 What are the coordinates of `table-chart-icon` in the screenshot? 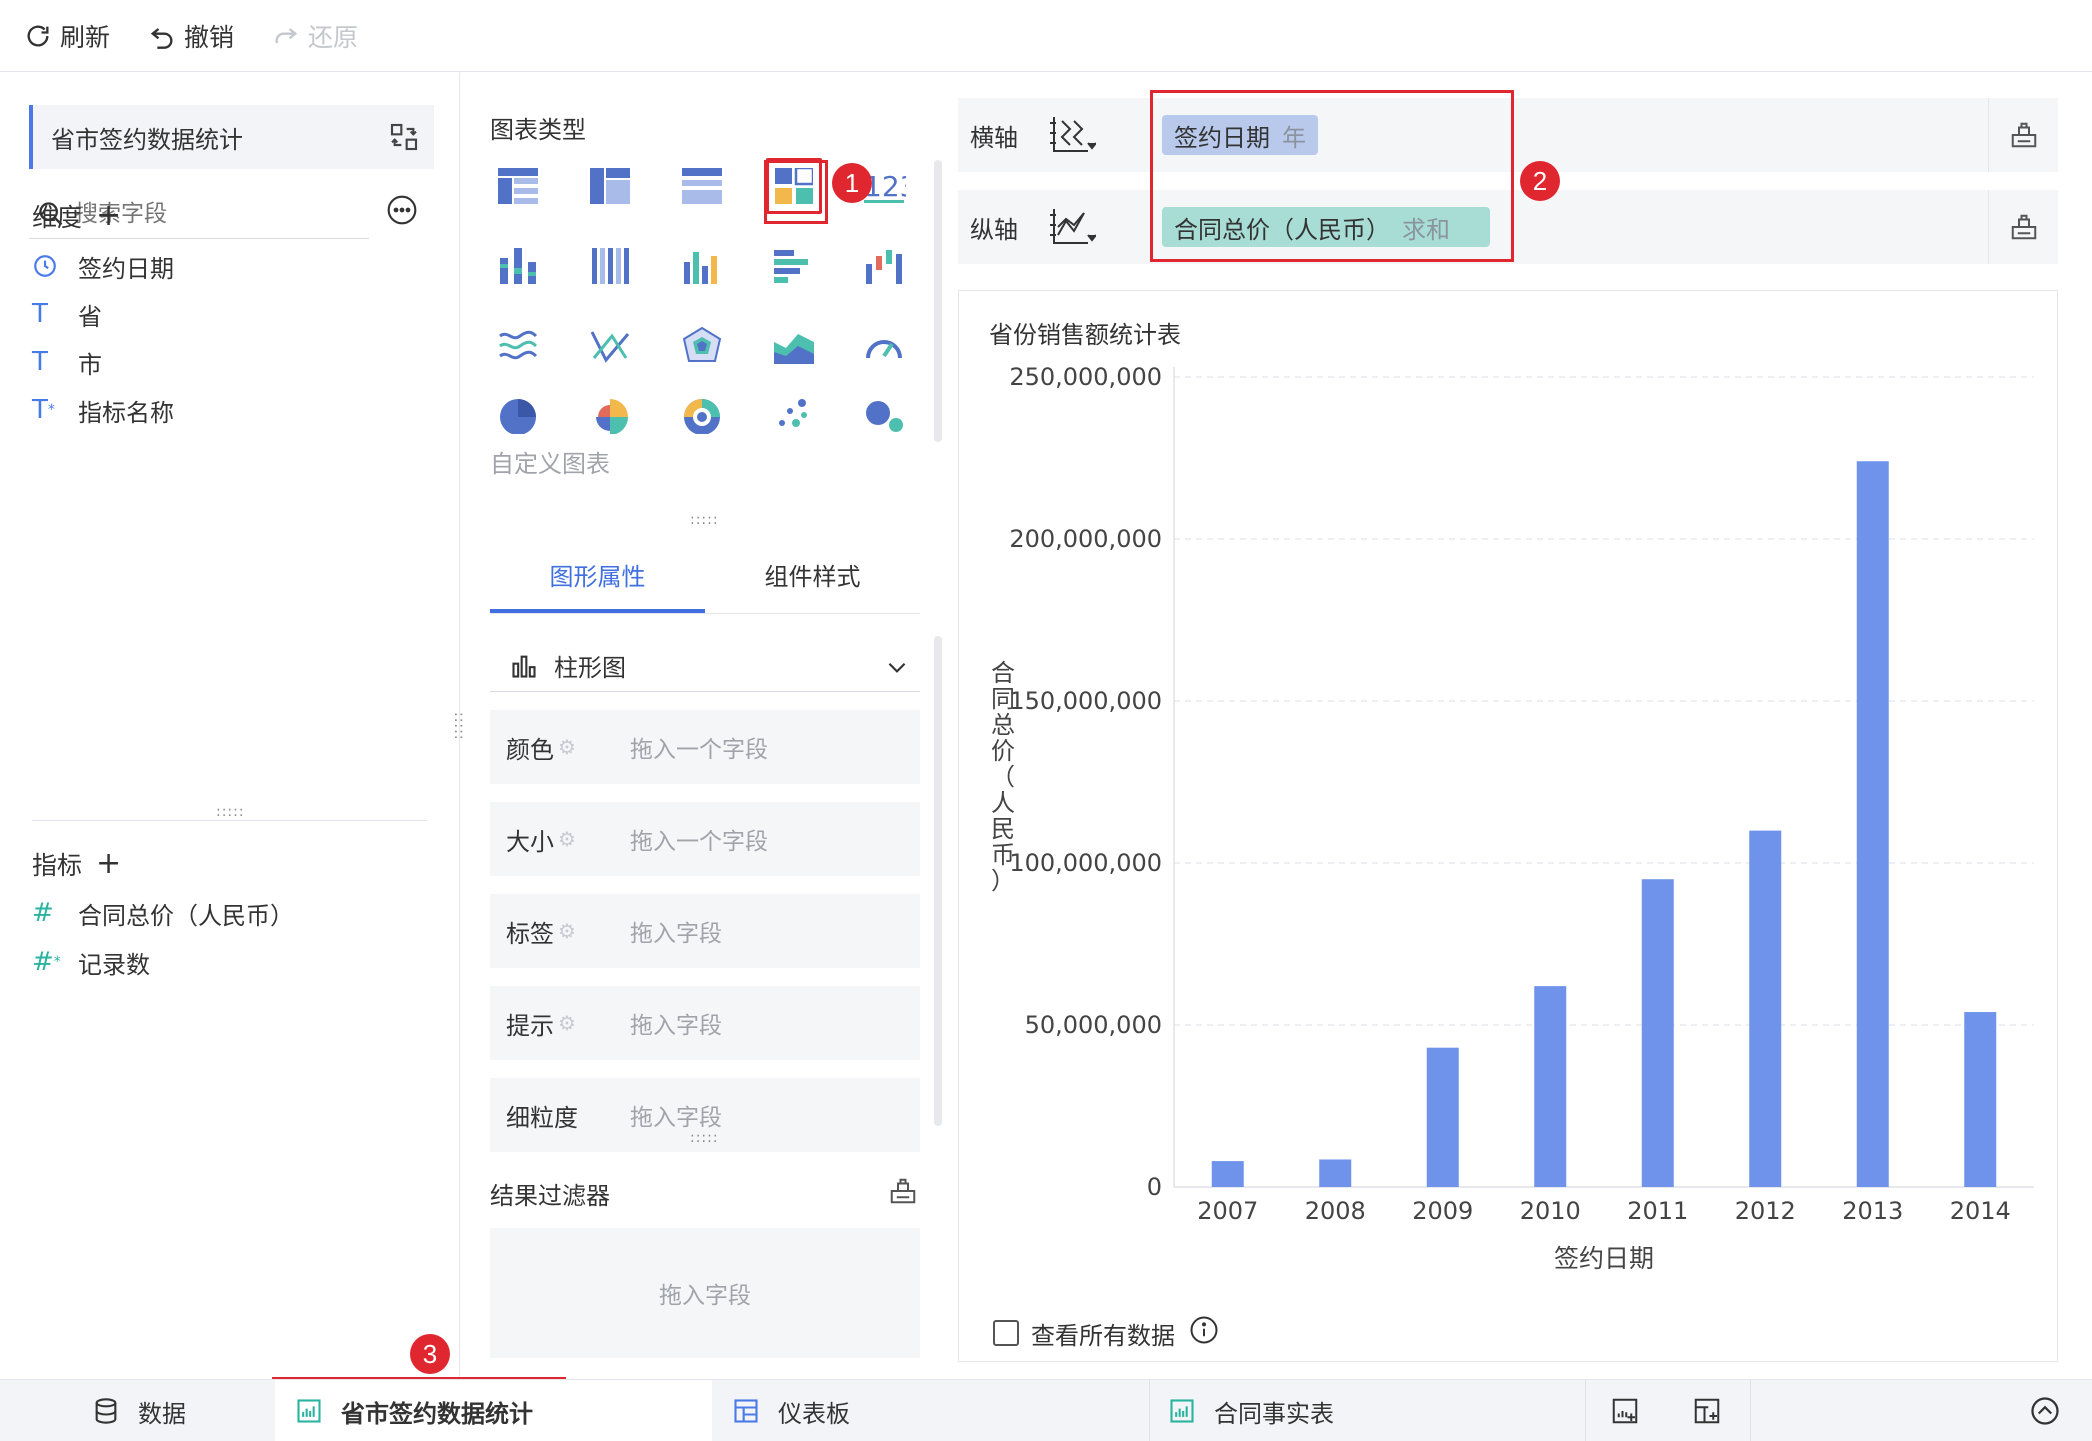 It's located at (518, 186).